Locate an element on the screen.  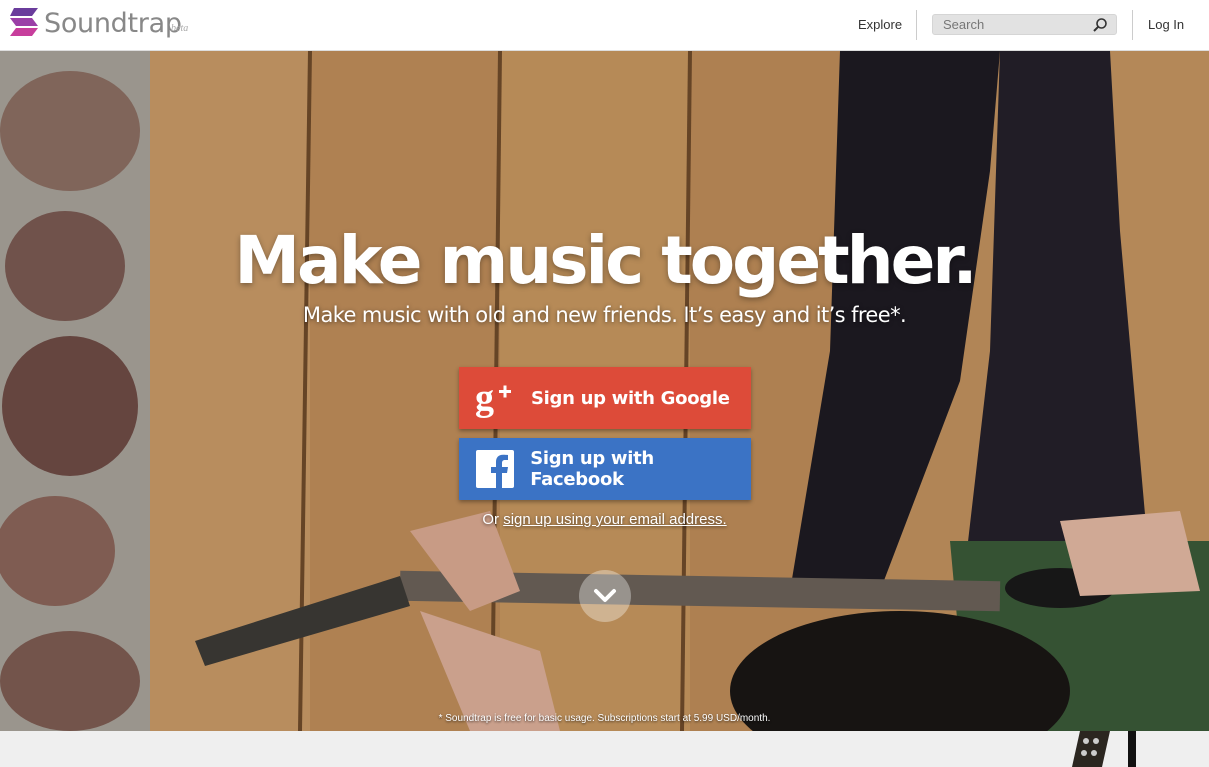
svg-text: g is located at coordinates (484, 398).